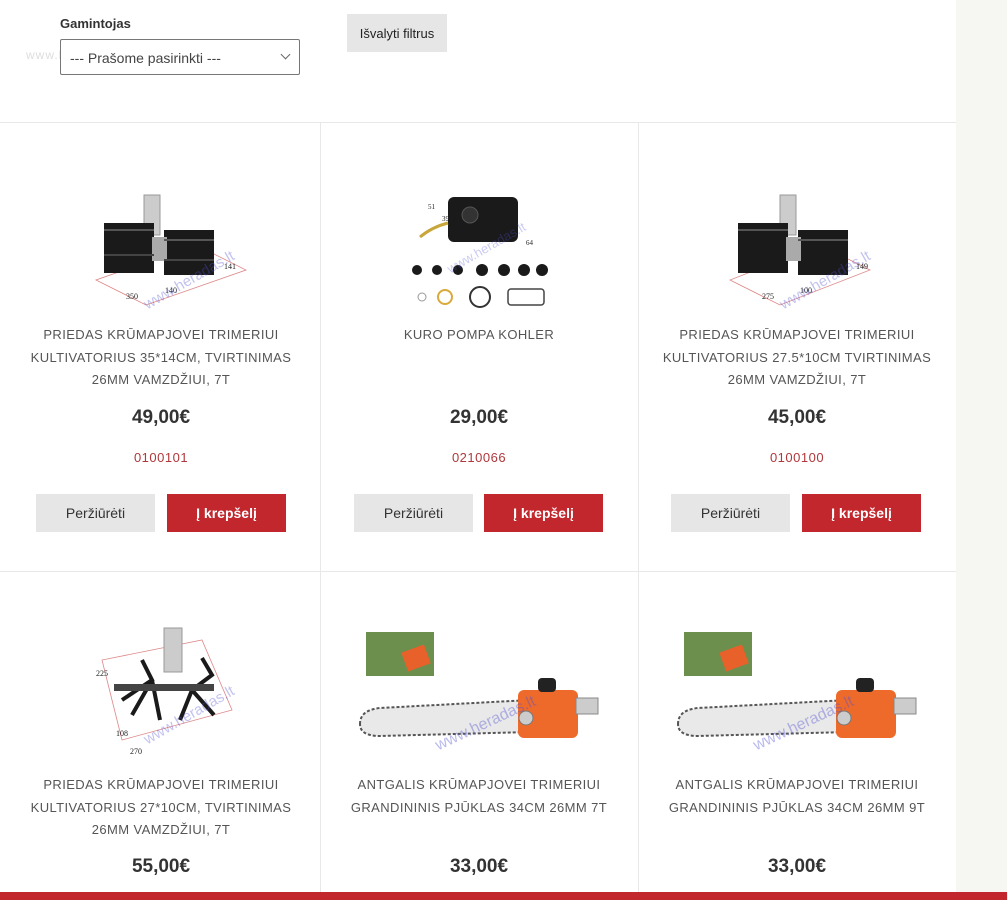 Image resolution: width=1007 pixels, height=900 pixels. I want to click on dimension-label: 108, so click(122, 733).